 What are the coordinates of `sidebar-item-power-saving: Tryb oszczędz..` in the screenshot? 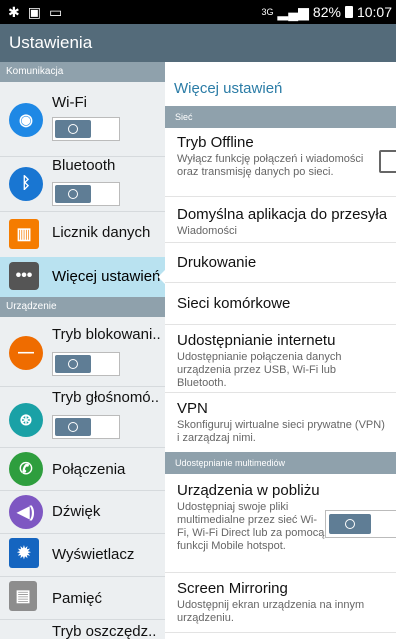 It's located at (82, 629).